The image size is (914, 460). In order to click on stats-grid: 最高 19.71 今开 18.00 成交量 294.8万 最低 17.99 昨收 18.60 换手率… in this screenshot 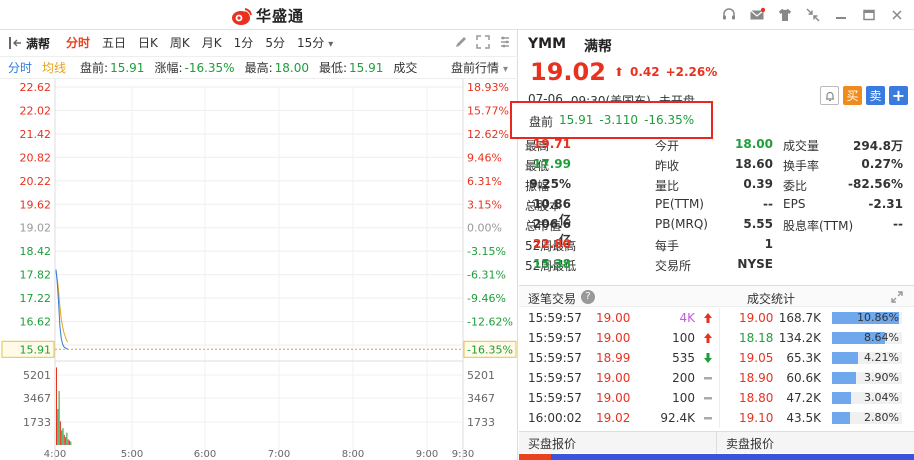, I will do `click(719, 205)`.